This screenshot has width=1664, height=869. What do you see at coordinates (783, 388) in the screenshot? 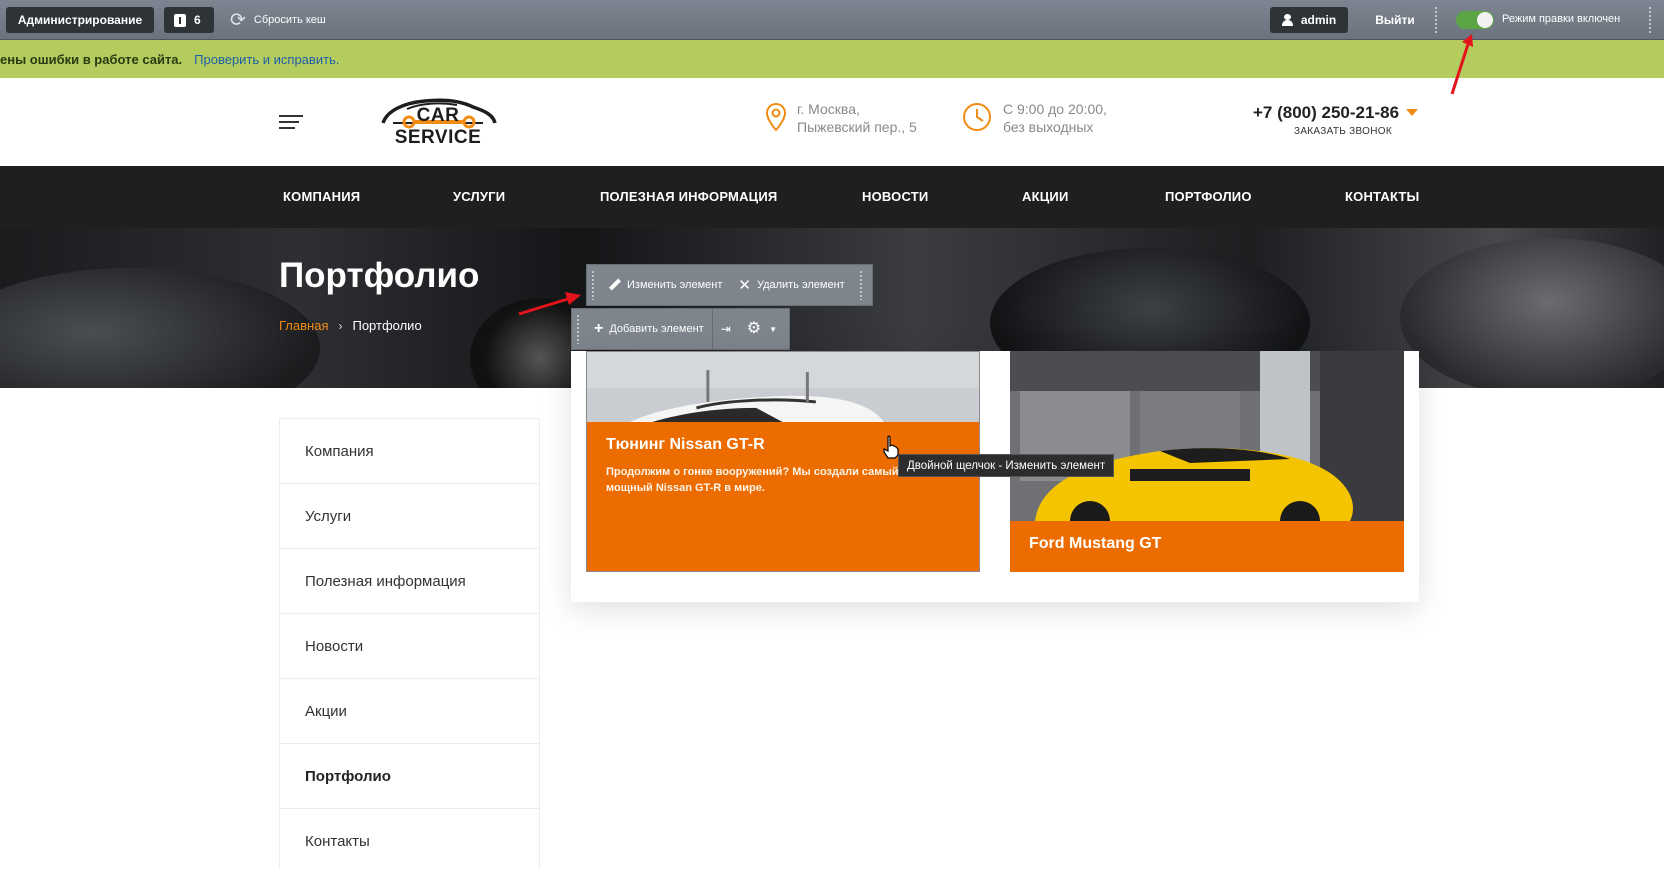
I see `nissan-gtr-image` at bounding box center [783, 388].